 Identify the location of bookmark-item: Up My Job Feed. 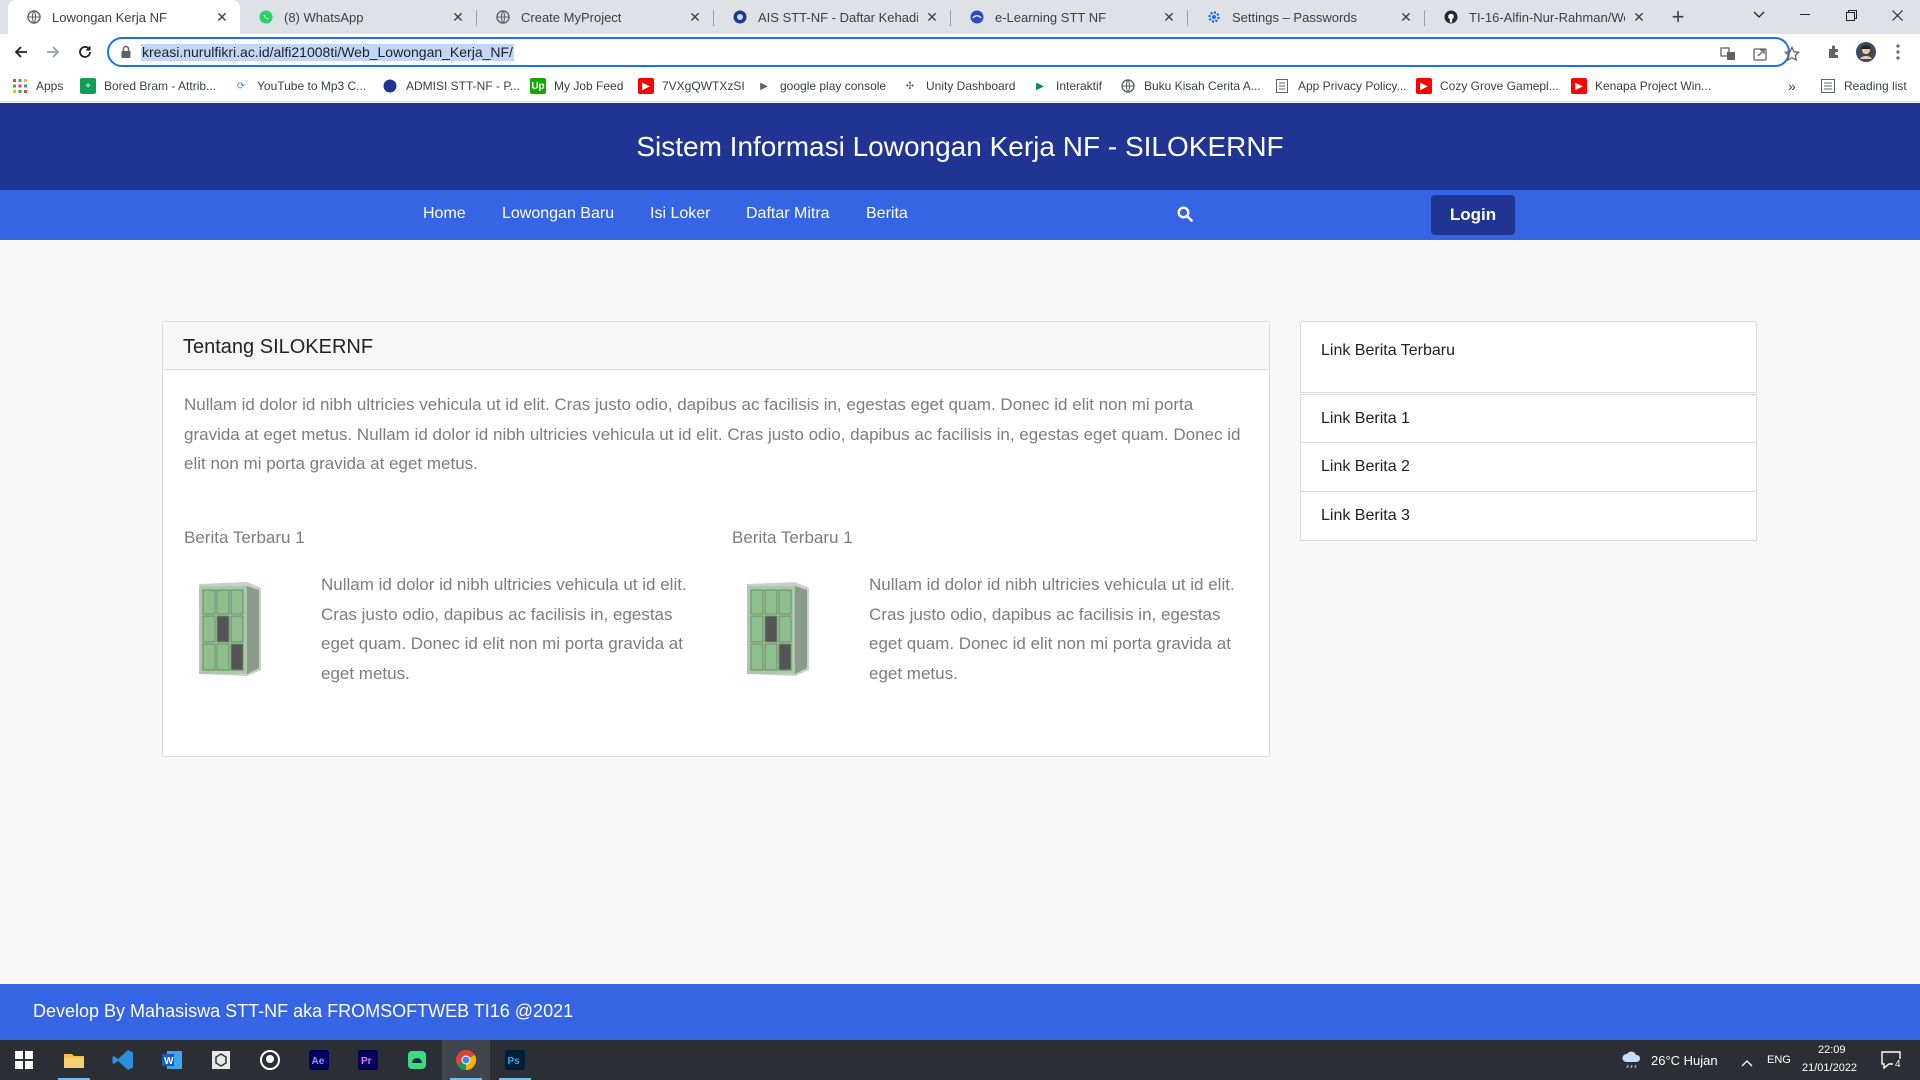
(576, 86).